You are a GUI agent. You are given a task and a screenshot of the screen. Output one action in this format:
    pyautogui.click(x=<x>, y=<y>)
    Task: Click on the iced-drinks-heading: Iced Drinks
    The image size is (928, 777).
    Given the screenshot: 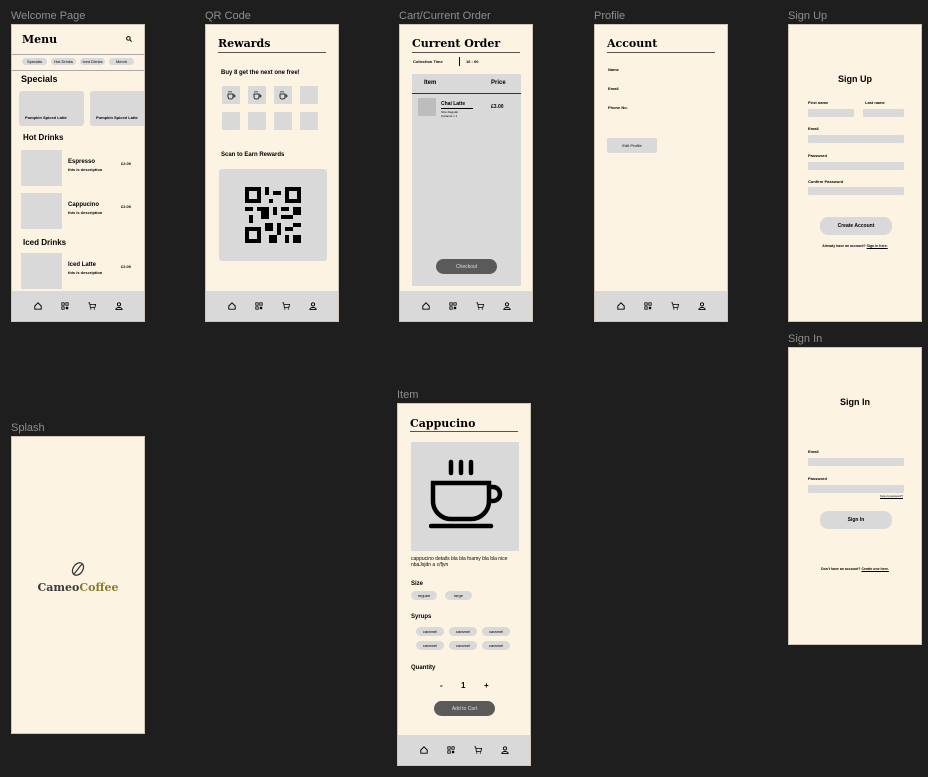 What is the action you would take?
    pyautogui.click(x=45, y=242)
    